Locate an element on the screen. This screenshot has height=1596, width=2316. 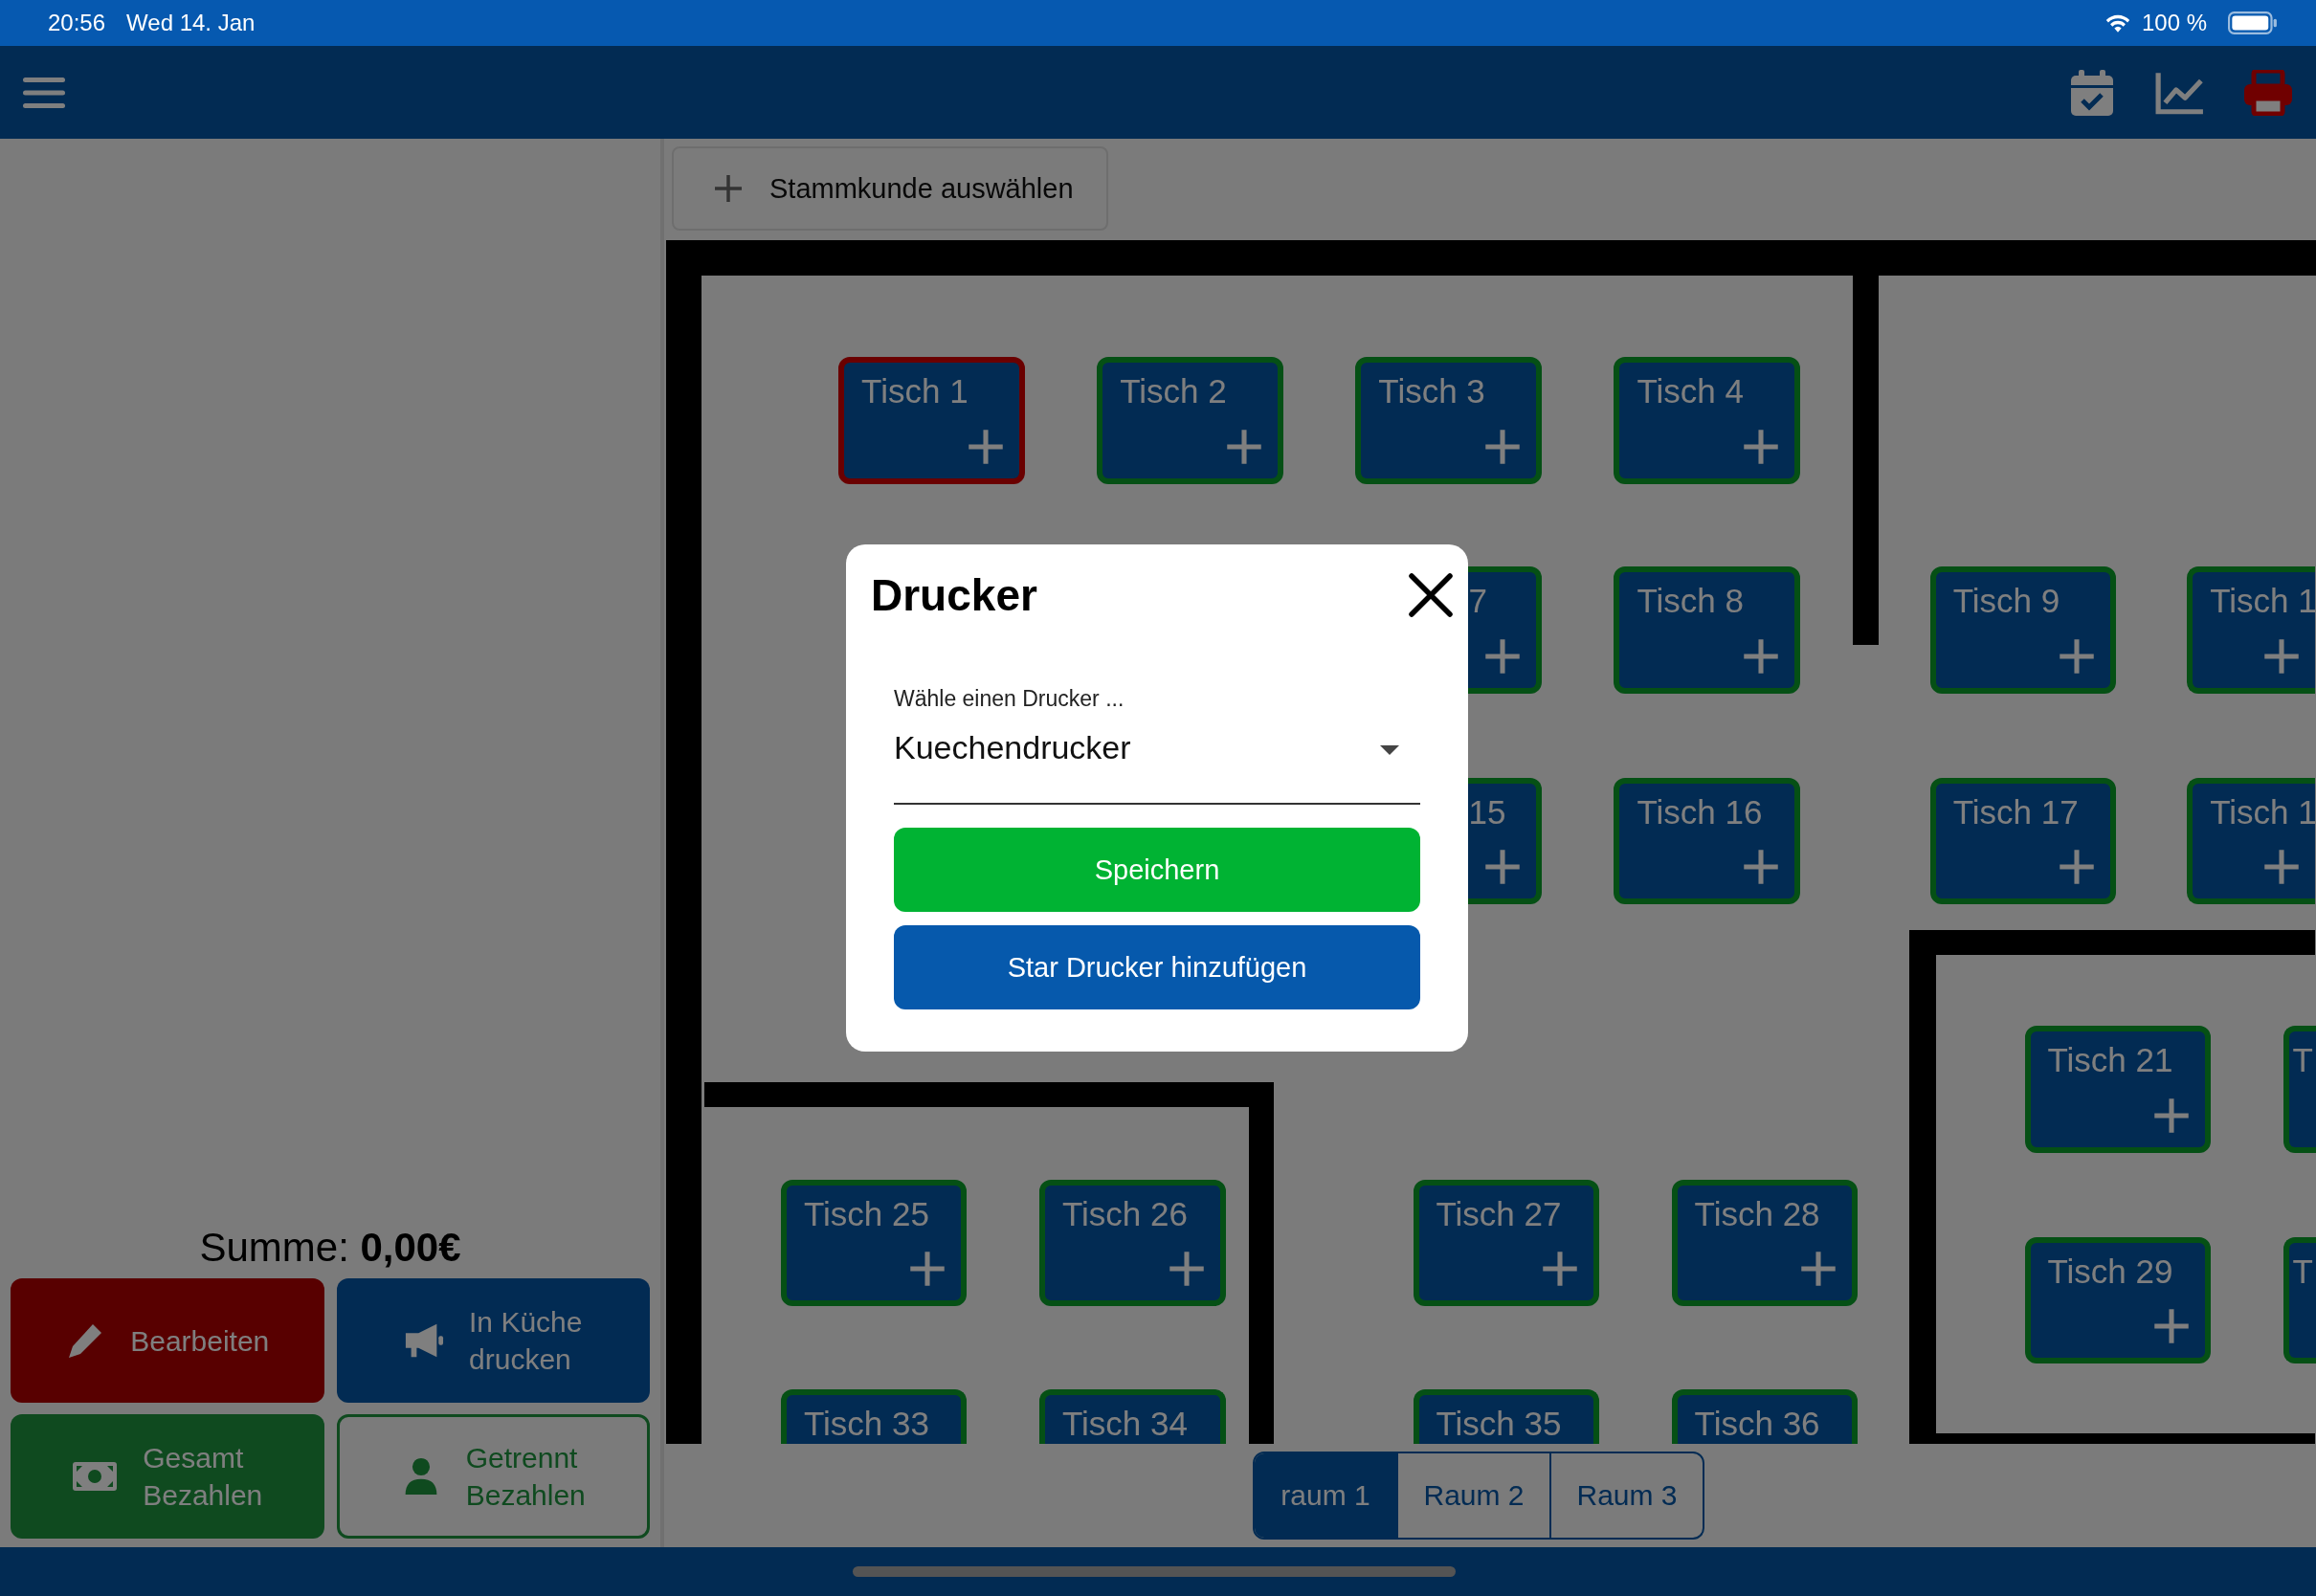
select-customer-button: Stammkunde auswählen is located at coordinates (890, 189).